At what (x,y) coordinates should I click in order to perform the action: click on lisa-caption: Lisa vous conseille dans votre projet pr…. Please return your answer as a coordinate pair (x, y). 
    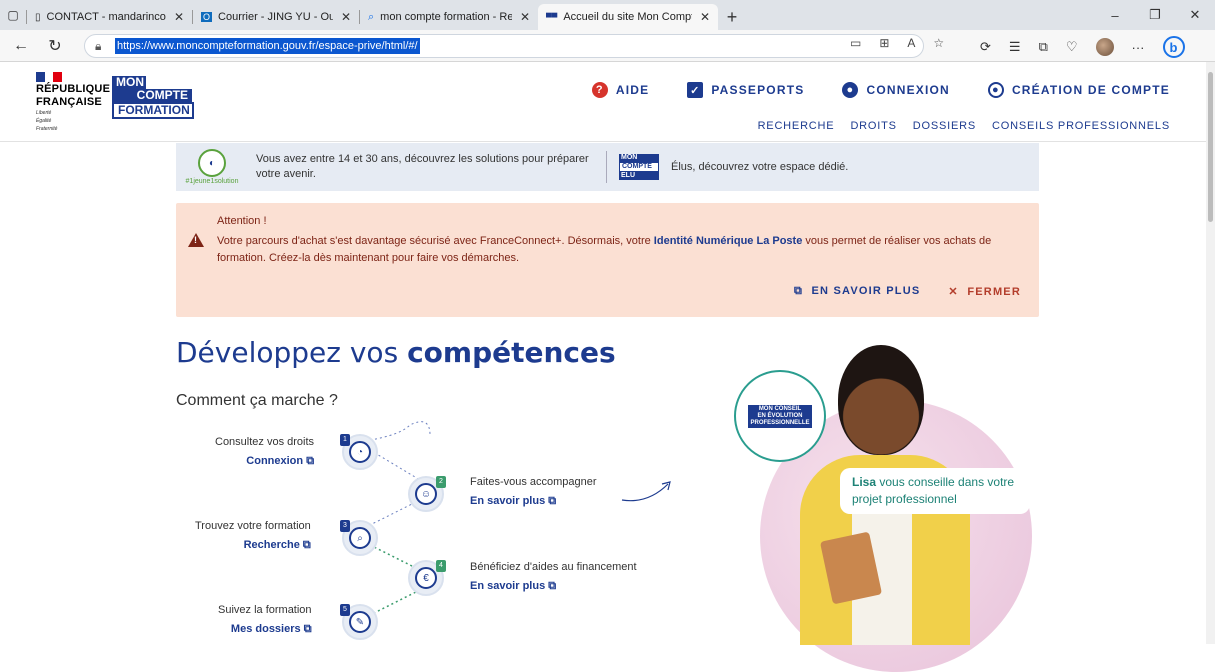
    Looking at the image, I should click on (935, 491).